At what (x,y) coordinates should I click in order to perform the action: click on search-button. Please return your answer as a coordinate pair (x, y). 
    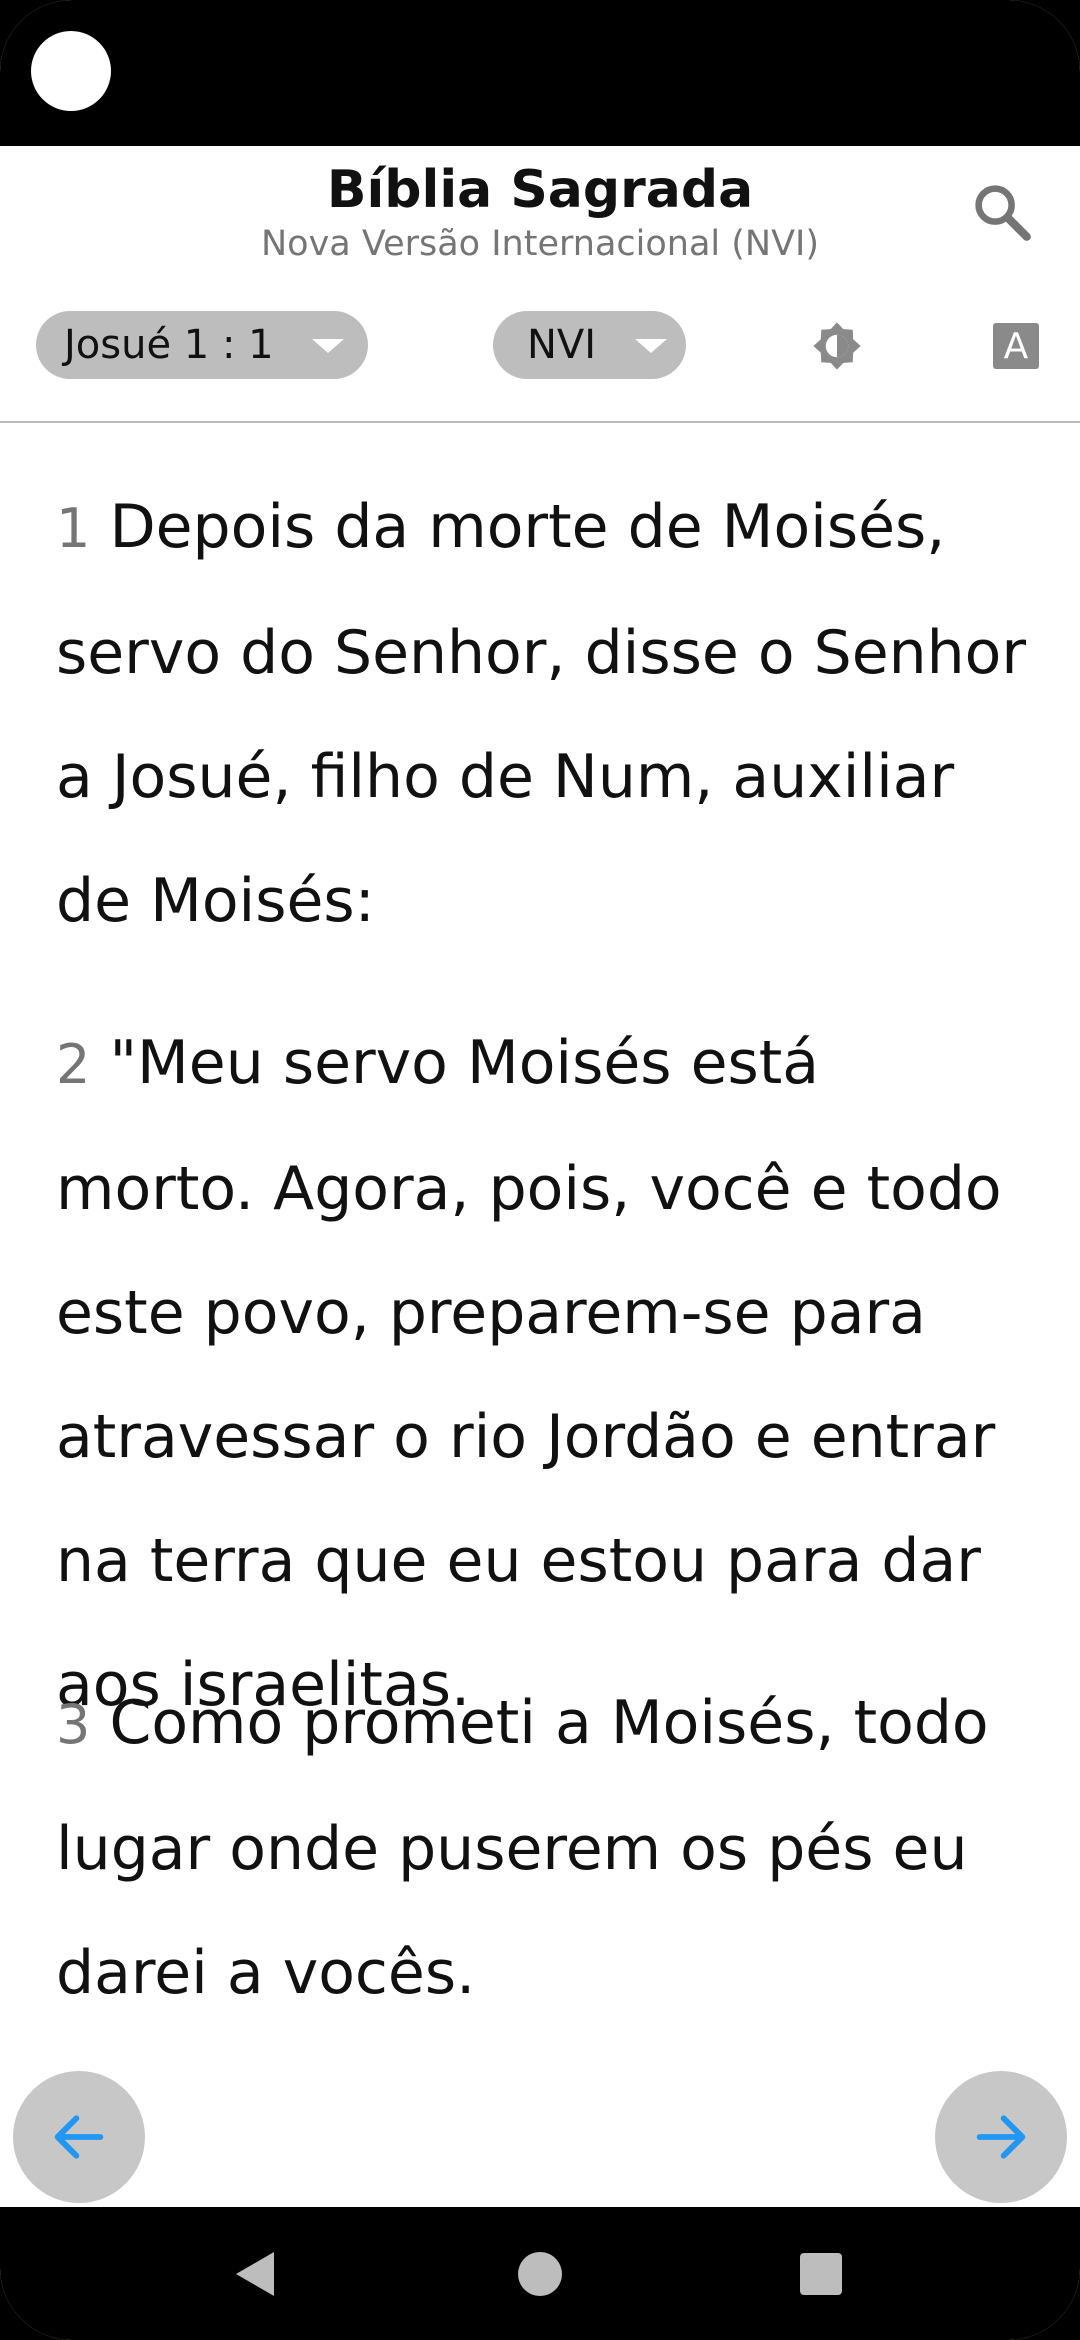
    Looking at the image, I should click on (1002, 212).